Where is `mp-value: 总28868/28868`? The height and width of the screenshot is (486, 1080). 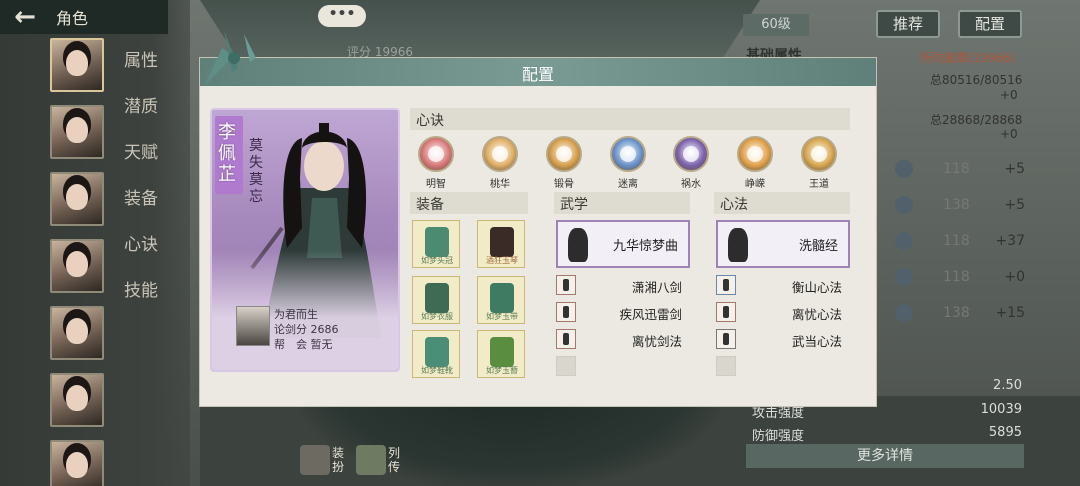 mp-value: 总28868/28868 is located at coordinates (976, 120).